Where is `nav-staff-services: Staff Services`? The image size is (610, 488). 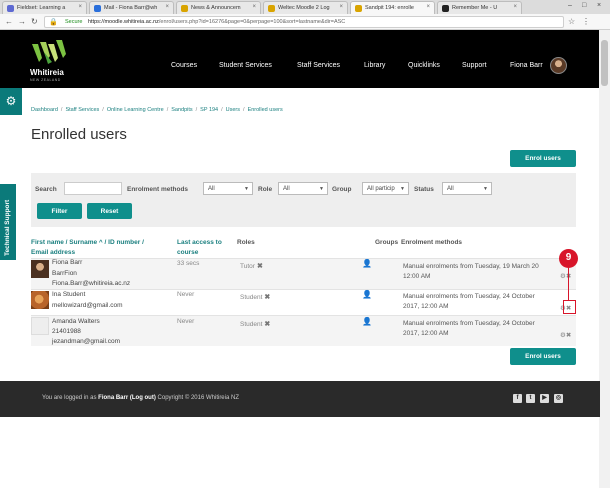
nav-staff-services: Staff Services is located at coordinates (318, 65).